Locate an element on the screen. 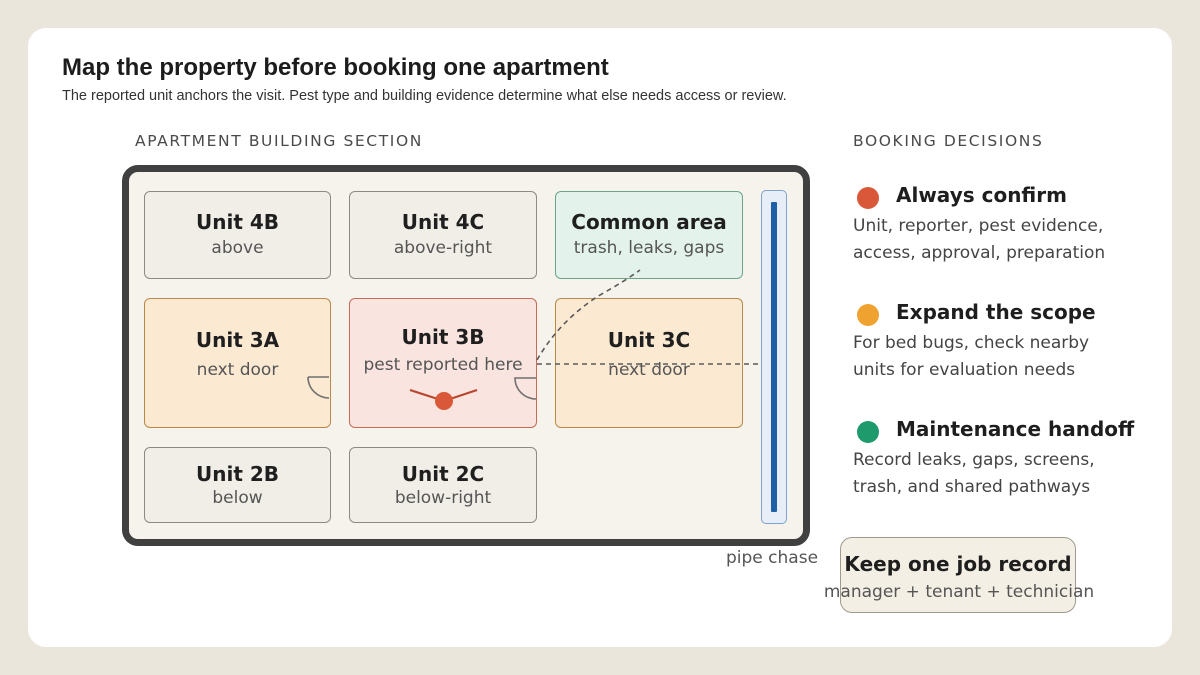 The width and height of the screenshot is (1200, 675). decision-detail: trash, and shared pathways is located at coordinates (972, 487).